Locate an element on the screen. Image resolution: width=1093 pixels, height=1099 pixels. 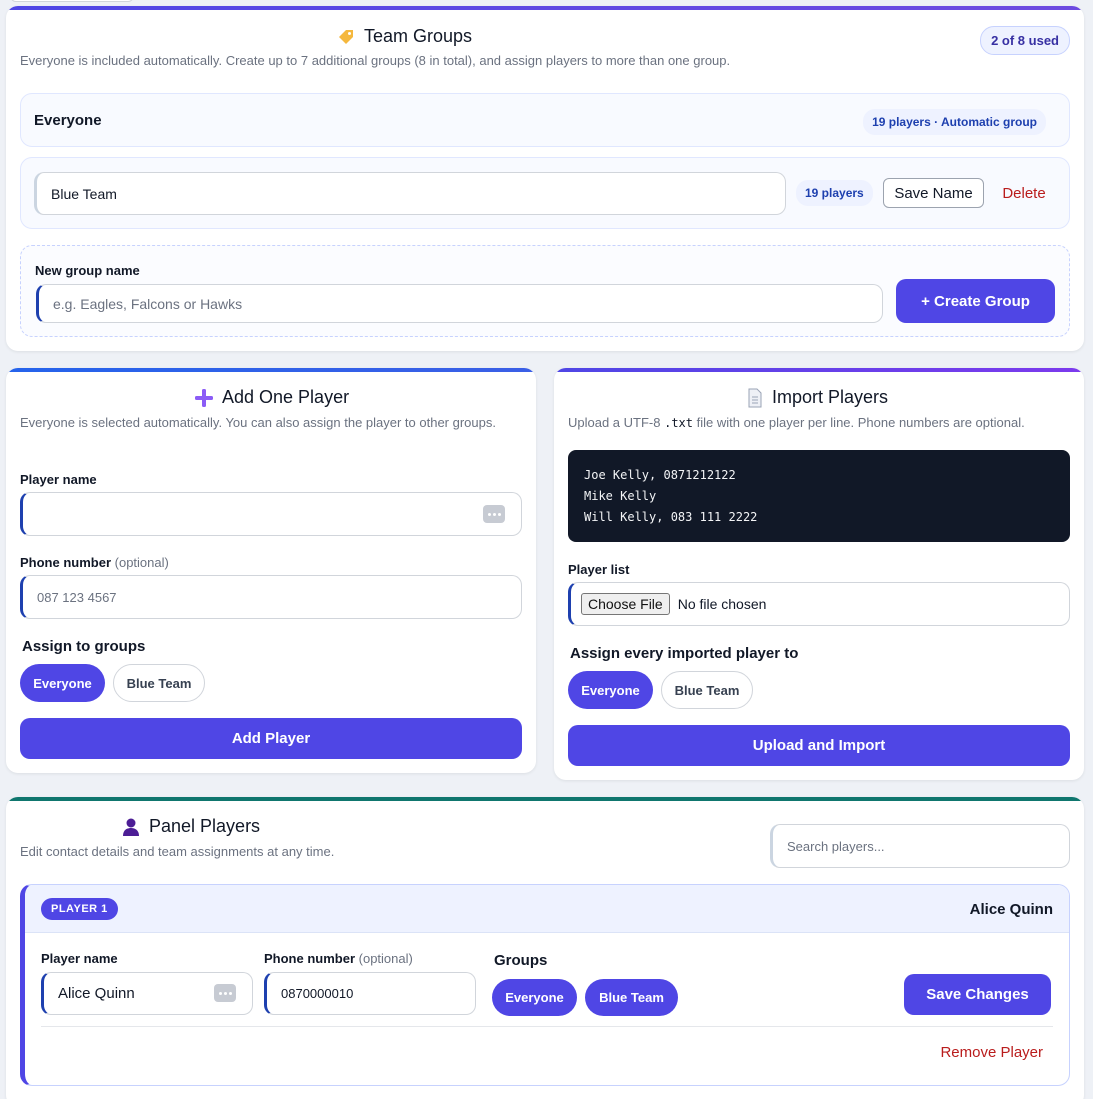
new-group-placeholder: e.g. Eagles, Falcons or Hawks is located at coordinates (148, 303).